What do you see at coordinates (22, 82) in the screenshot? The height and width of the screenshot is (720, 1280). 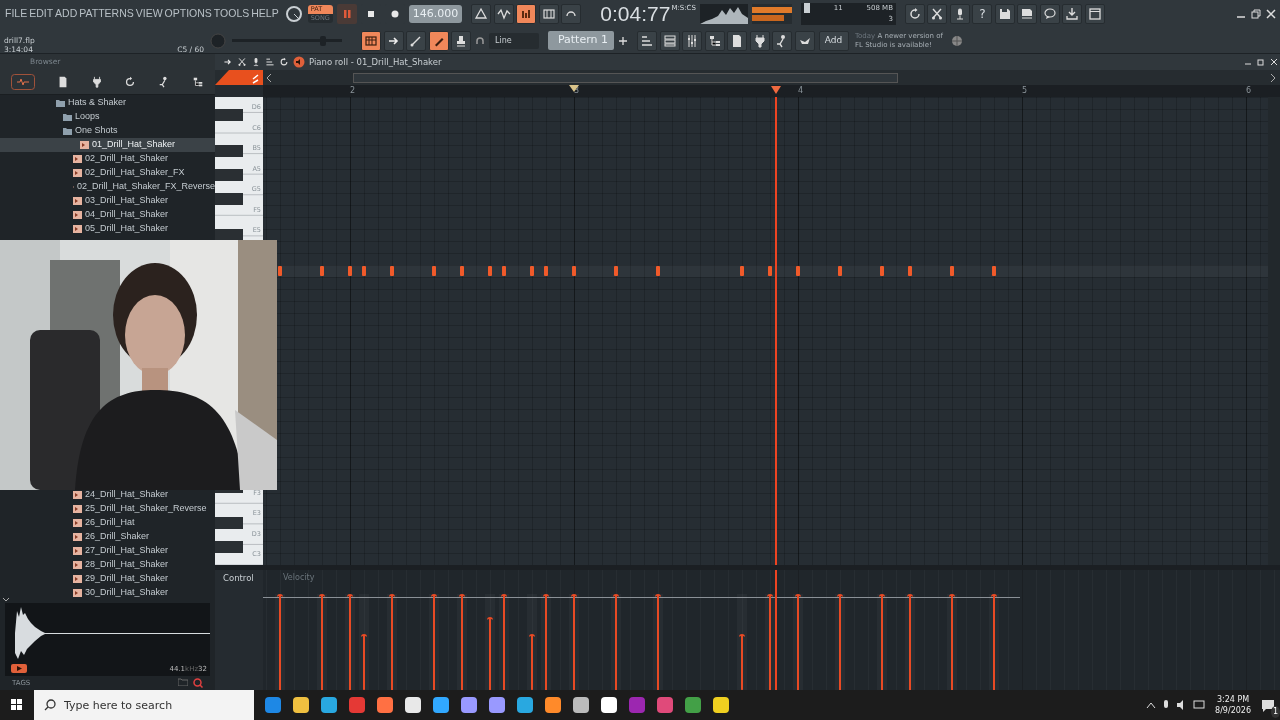 I see `browser-audio-tab` at bounding box center [22, 82].